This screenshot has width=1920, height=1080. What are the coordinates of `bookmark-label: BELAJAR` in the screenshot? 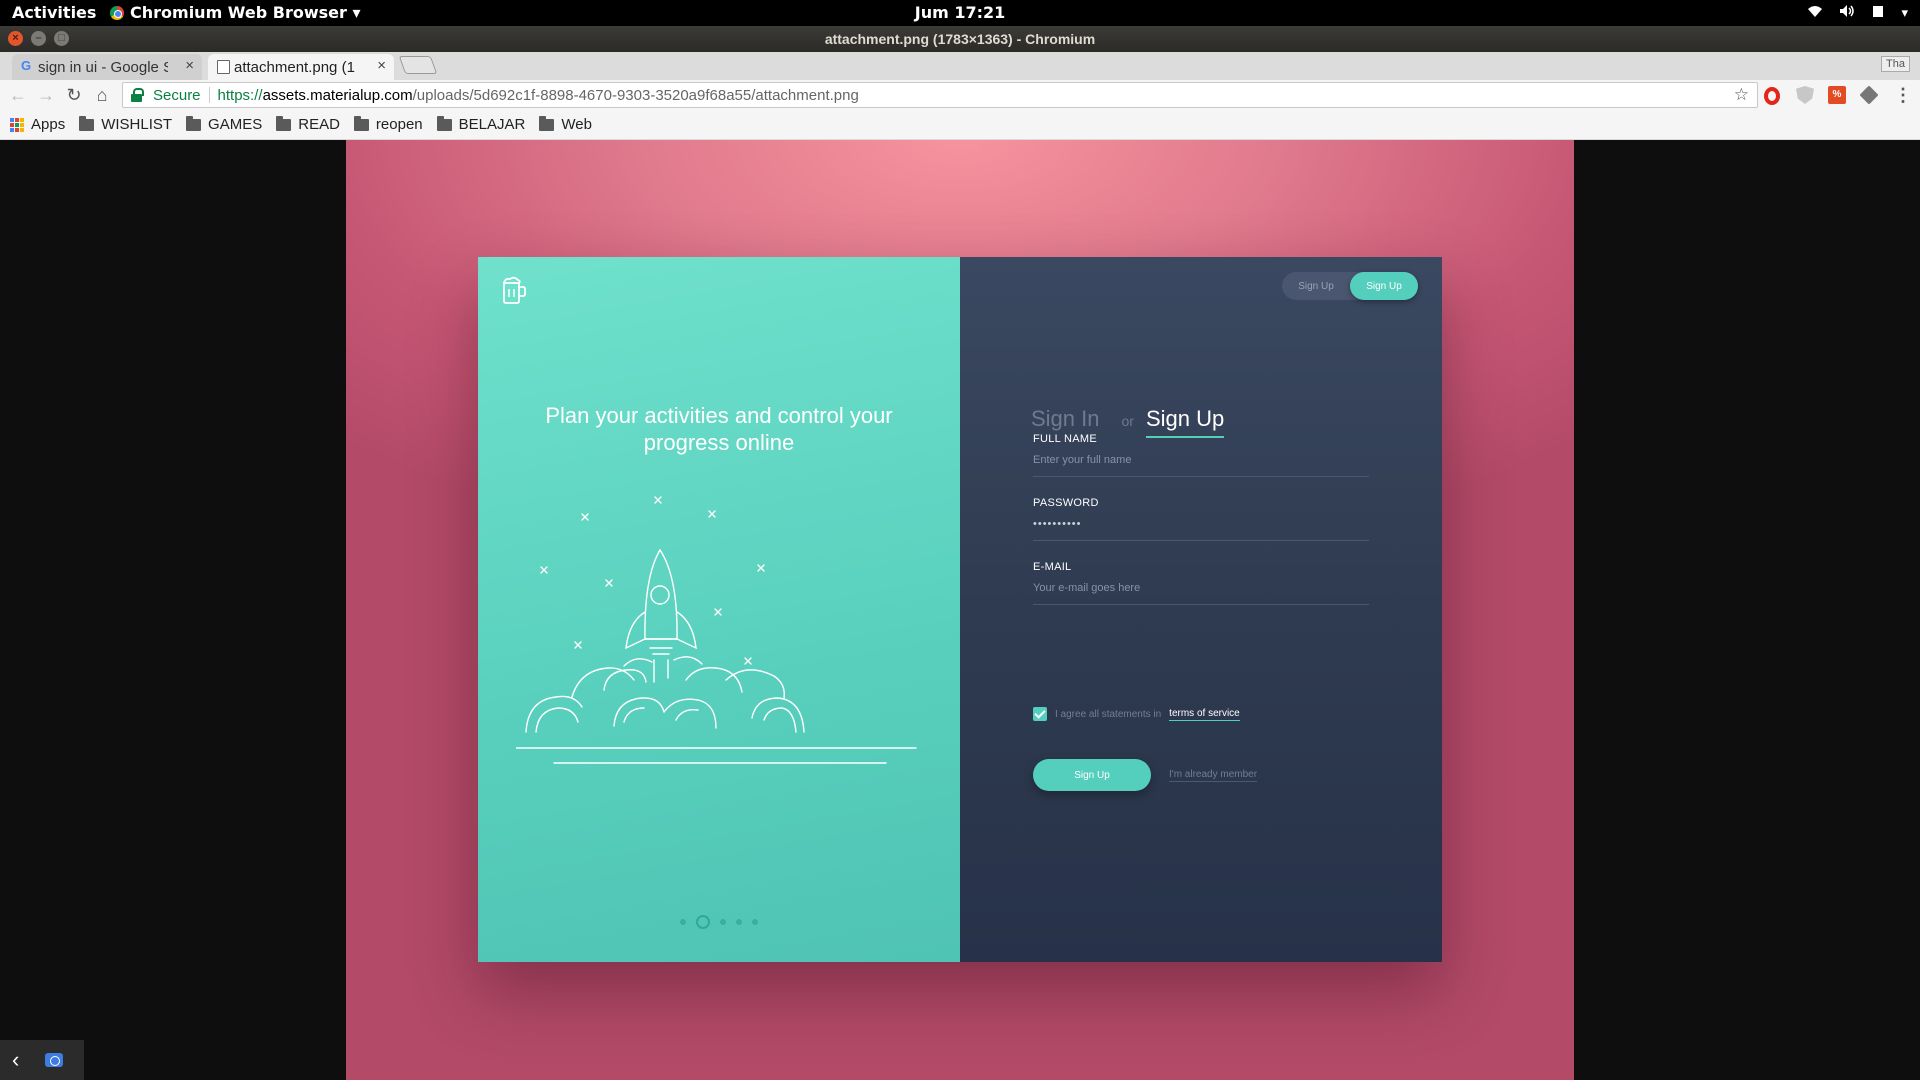 It's located at (492, 124).